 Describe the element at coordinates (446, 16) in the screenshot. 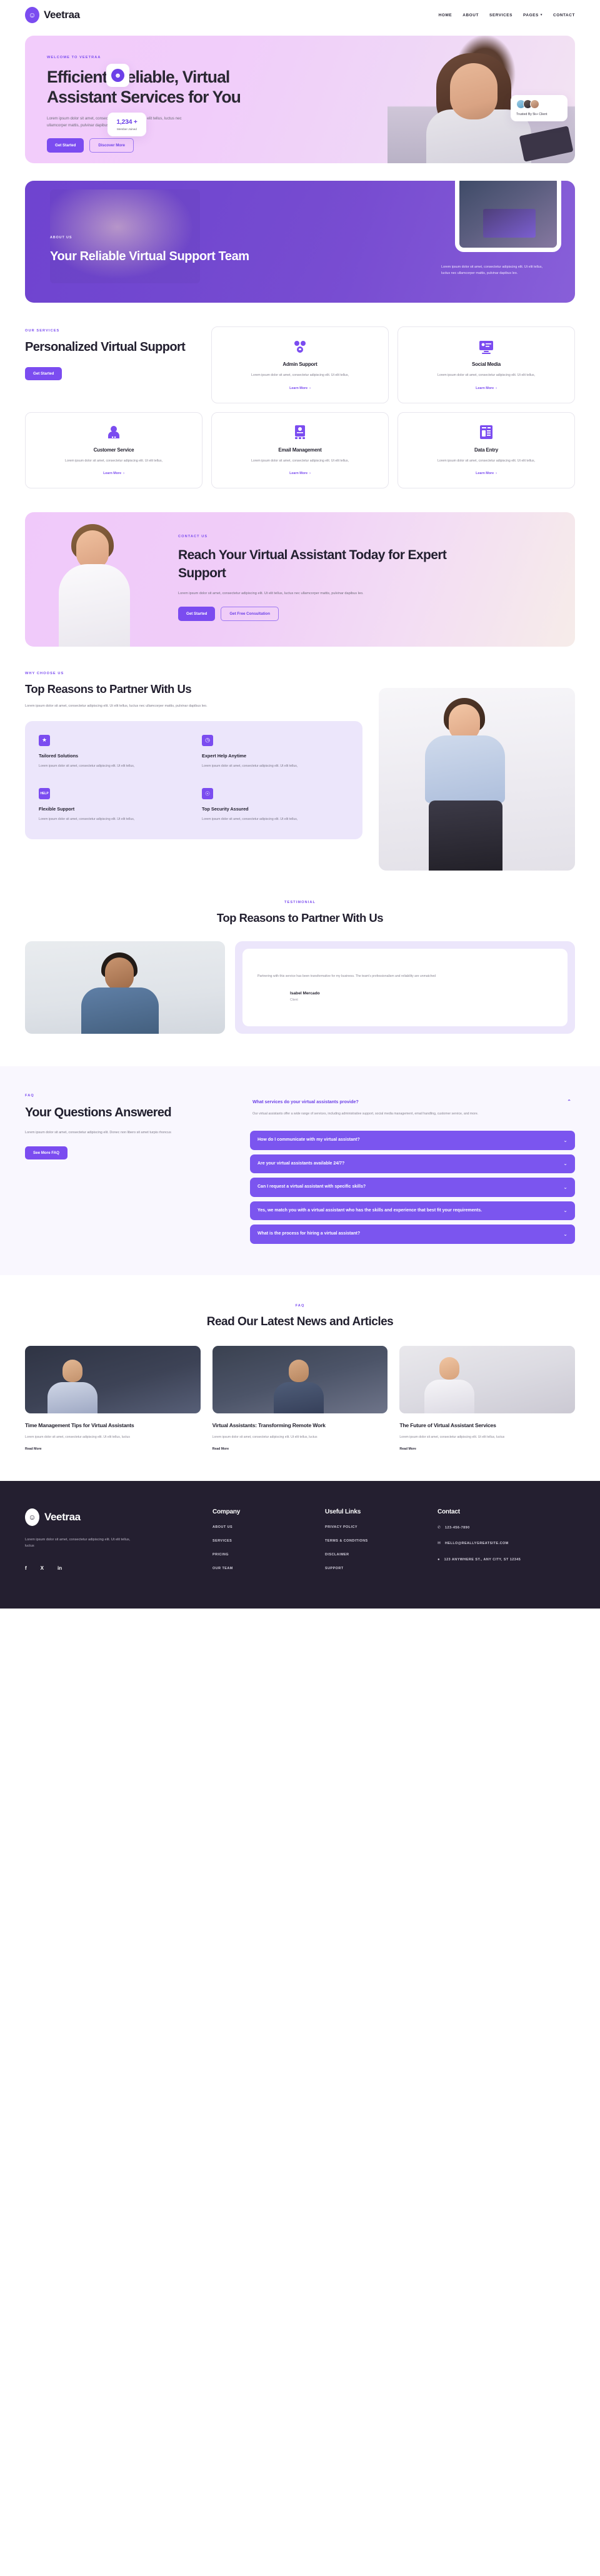

I see `nav-item-home: HOME` at that location.